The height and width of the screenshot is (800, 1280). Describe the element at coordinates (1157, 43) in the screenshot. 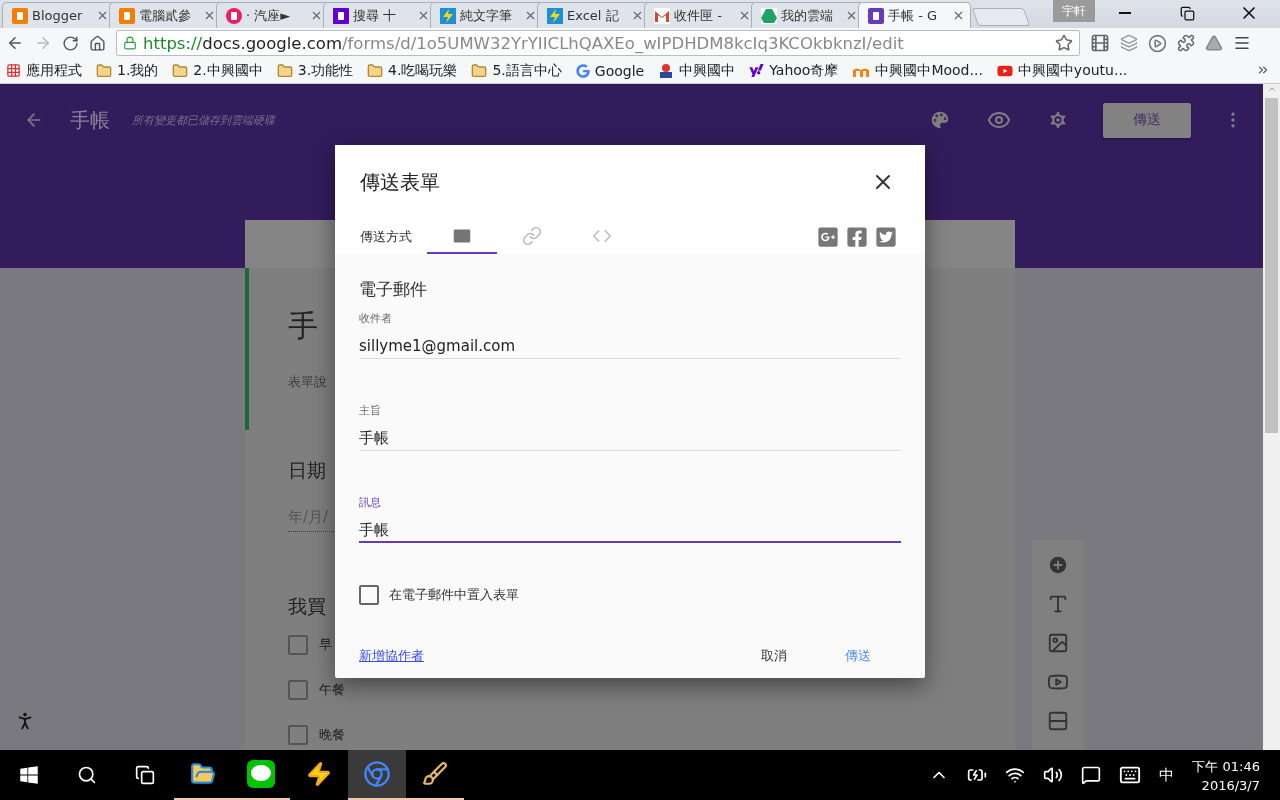

I see `play-icon` at that location.